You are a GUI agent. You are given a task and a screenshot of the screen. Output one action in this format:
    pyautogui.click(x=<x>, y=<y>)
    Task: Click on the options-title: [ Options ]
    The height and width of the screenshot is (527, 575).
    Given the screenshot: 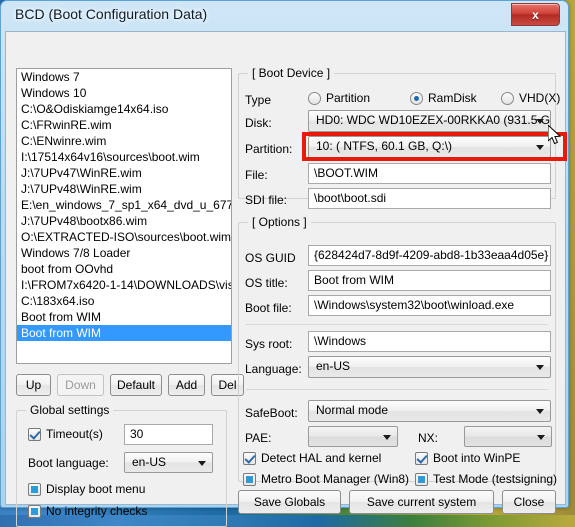 What is the action you would take?
    pyautogui.click(x=279, y=222)
    